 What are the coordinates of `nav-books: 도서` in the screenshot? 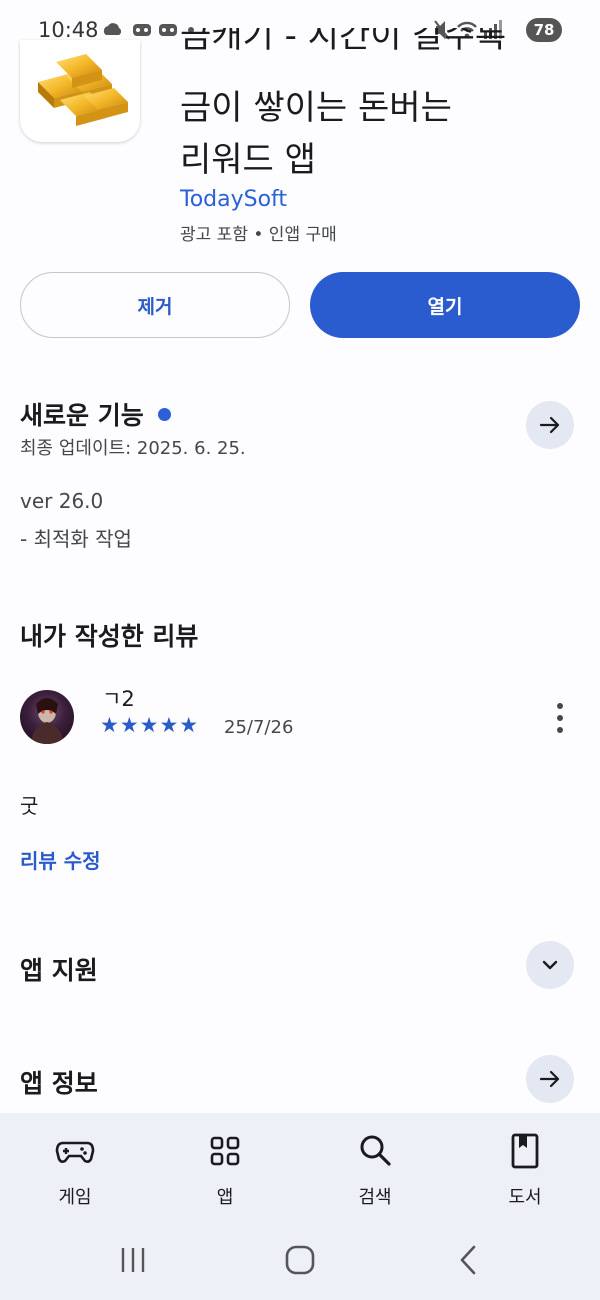 It's located at (525, 1168).